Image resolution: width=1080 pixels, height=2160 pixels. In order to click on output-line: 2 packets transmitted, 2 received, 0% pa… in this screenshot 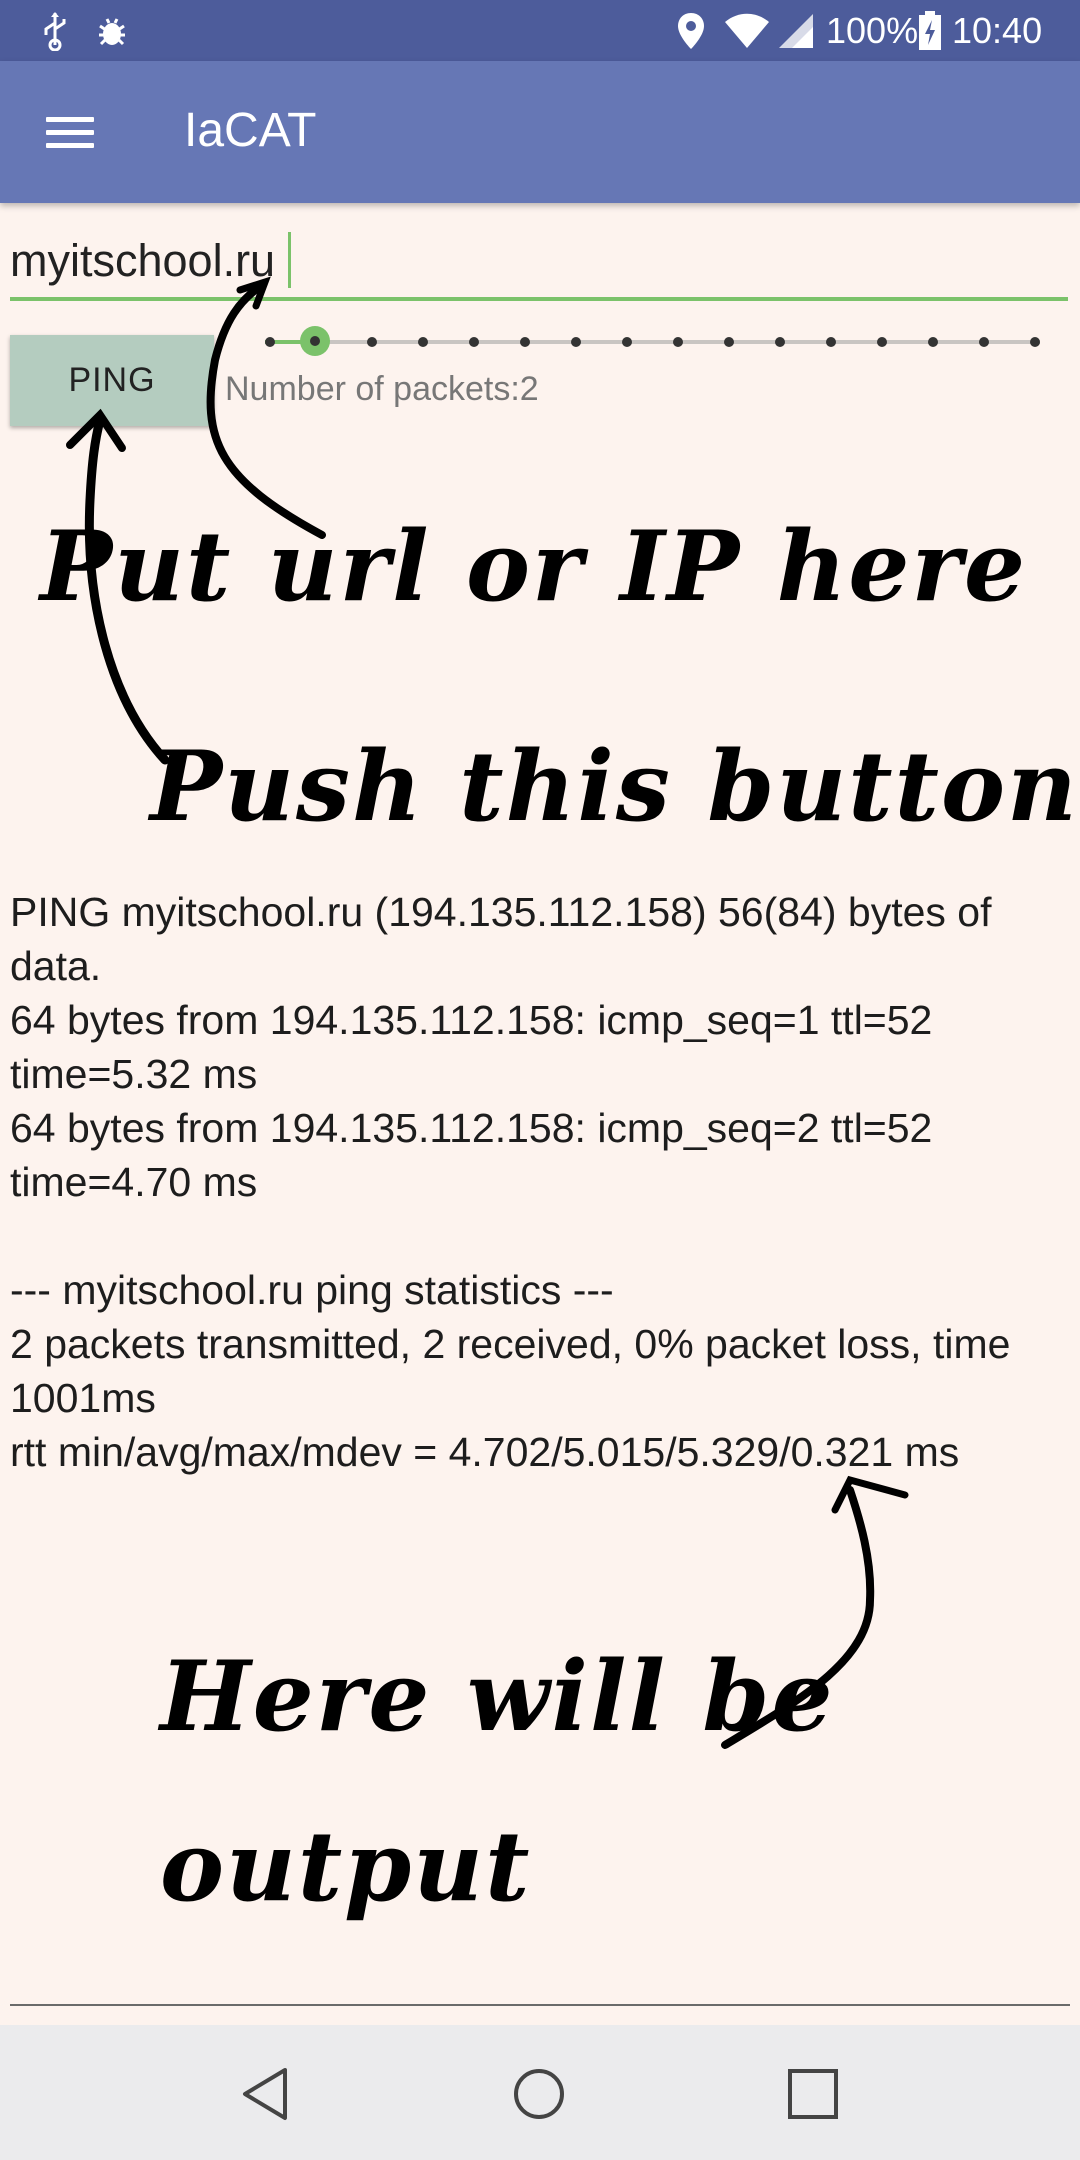, I will do `click(516, 1371)`.